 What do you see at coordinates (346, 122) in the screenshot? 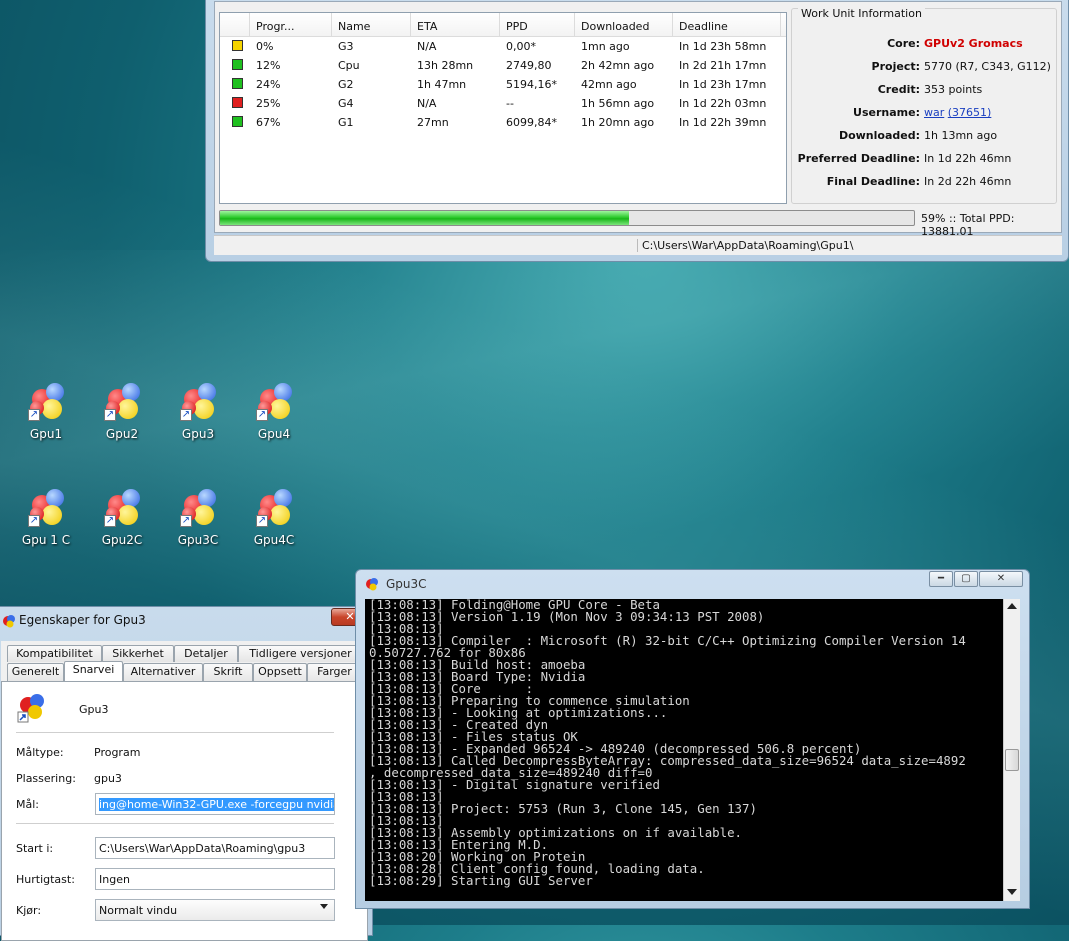
I see `name-cell: G1` at bounding box center [346, 122].